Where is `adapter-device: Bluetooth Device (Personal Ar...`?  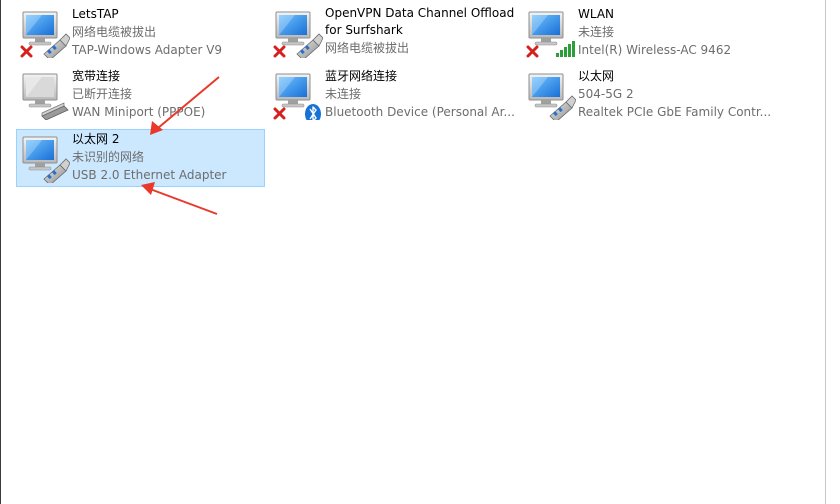
adapter-device: Bluetooth Device (Personal Ar... is located at coordinates (420, 112).